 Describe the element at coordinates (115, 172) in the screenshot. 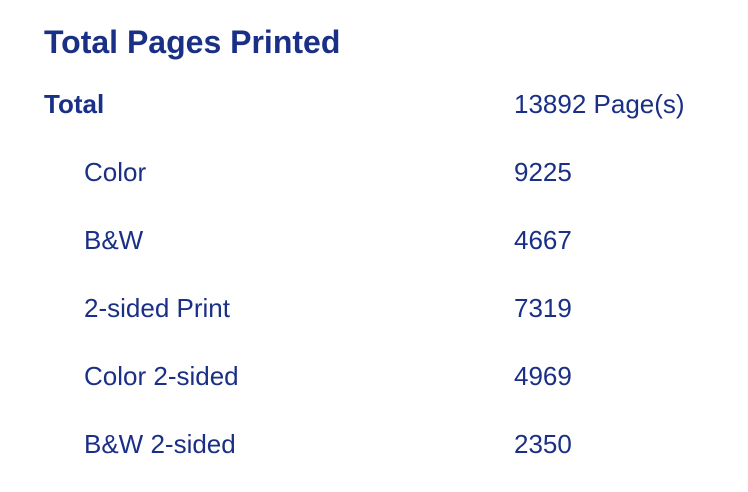

I see `stat-label-color: Color` at that location.